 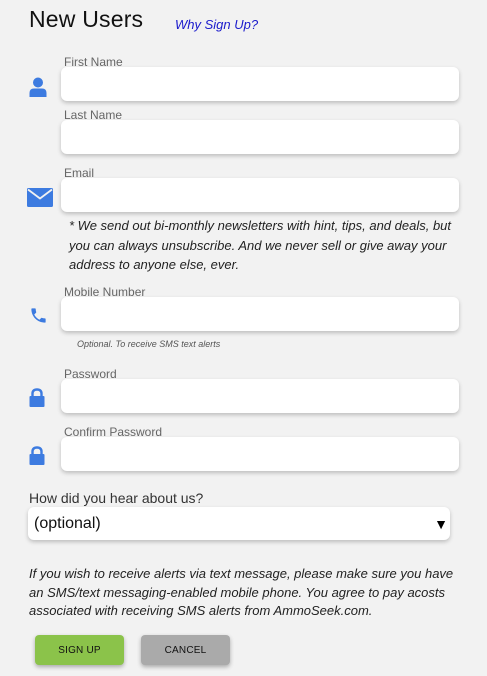 I want to click on first-name-input, so click(x=260, y=84).